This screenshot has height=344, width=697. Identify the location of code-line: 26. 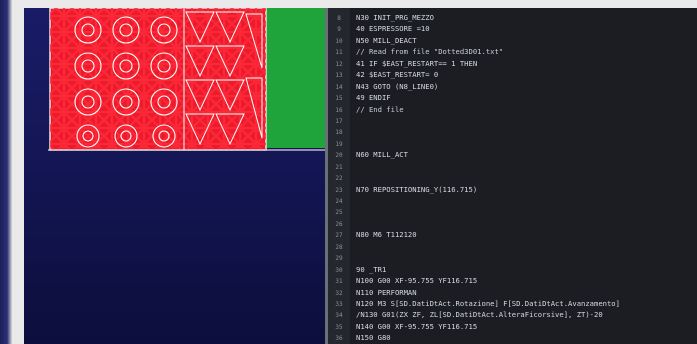
(512, 223).